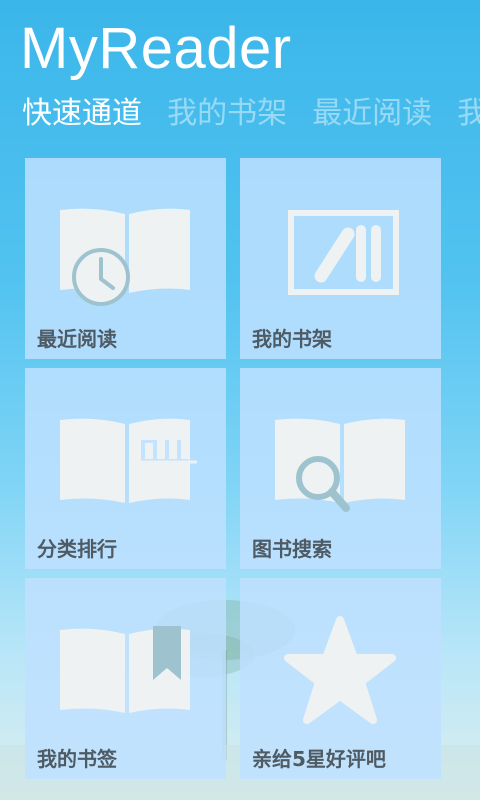 This screenshot has height=800, width=480. What do you see at coordinates (125, 678) in the screenshot?
I see `tile-my-bookmarks: 我的书签` at bounding box center [125, 678].